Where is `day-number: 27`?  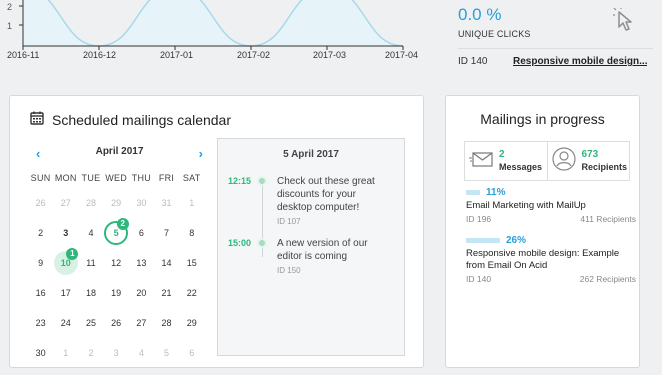 day-number: 27 is located at coordinates (65, 203).